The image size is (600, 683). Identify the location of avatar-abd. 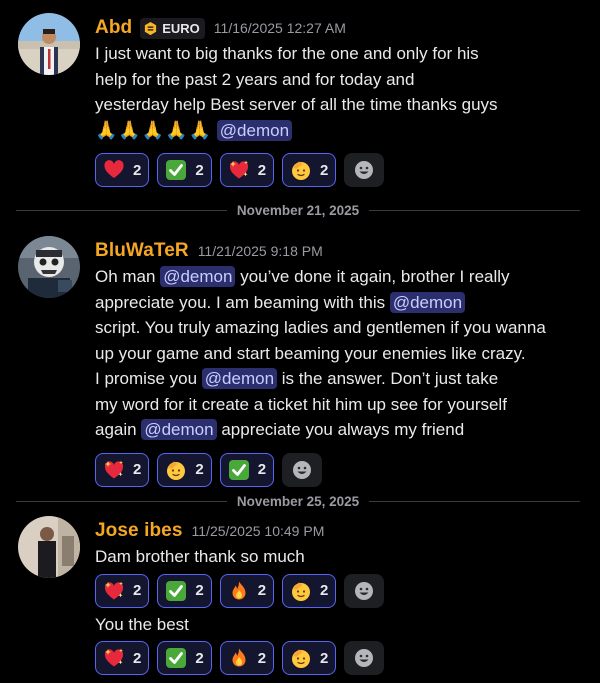
(49, 44).